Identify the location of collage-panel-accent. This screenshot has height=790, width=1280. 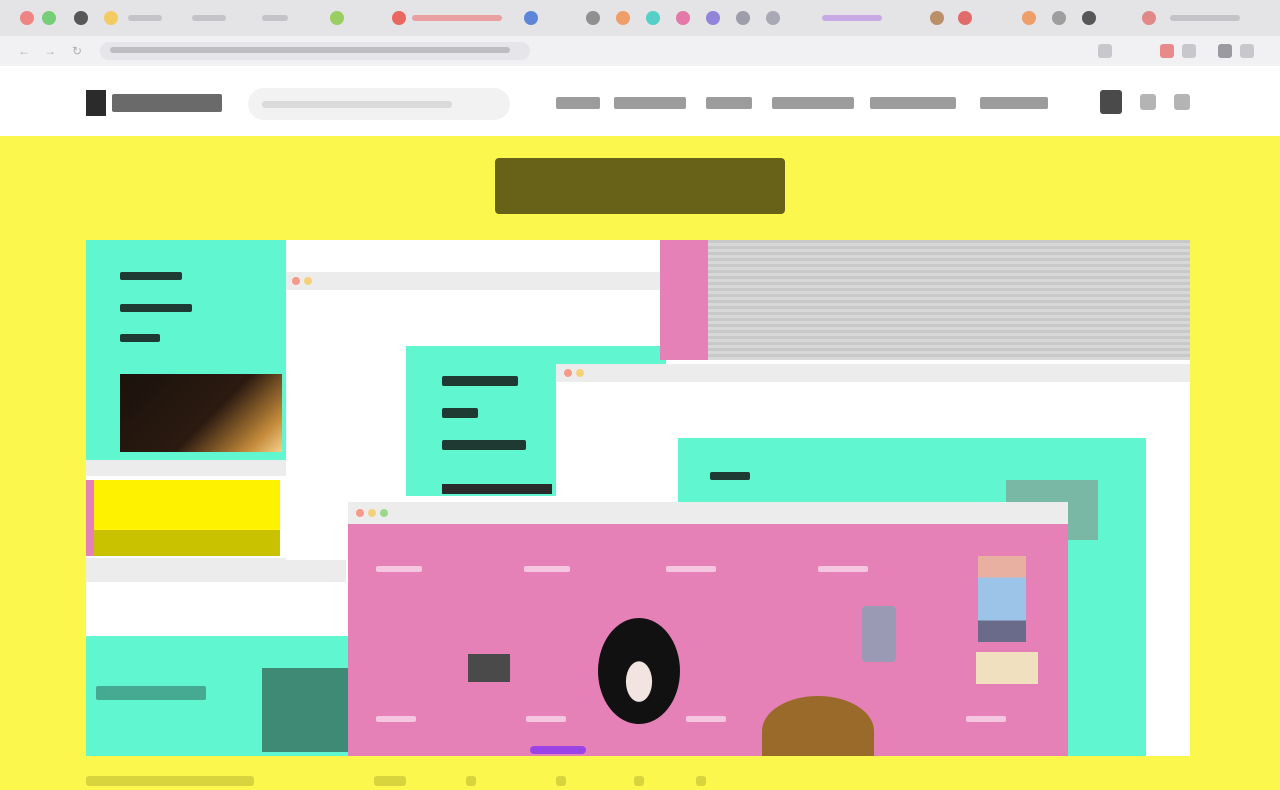
(90, 518).